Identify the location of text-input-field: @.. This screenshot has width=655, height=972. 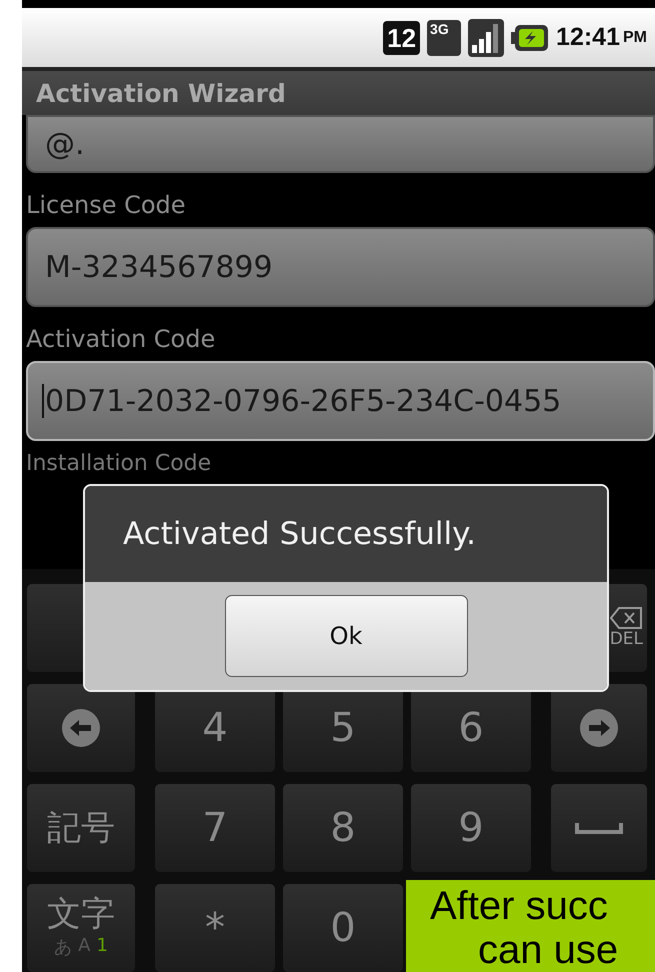
(340, 144).